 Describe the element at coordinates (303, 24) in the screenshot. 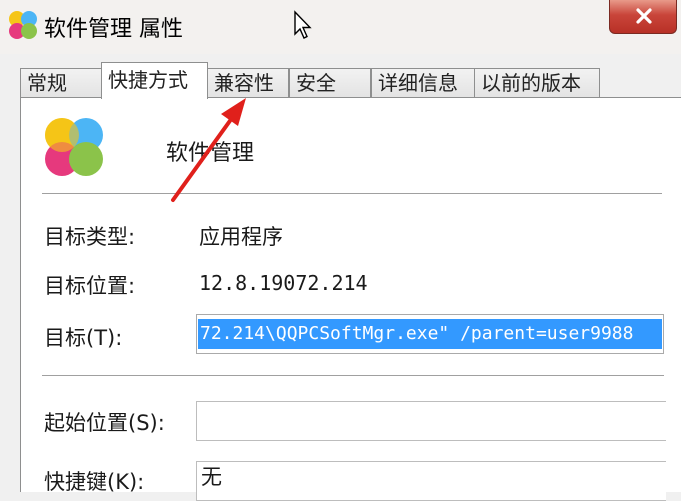

I see `mouse-cursor-icon` at that location.